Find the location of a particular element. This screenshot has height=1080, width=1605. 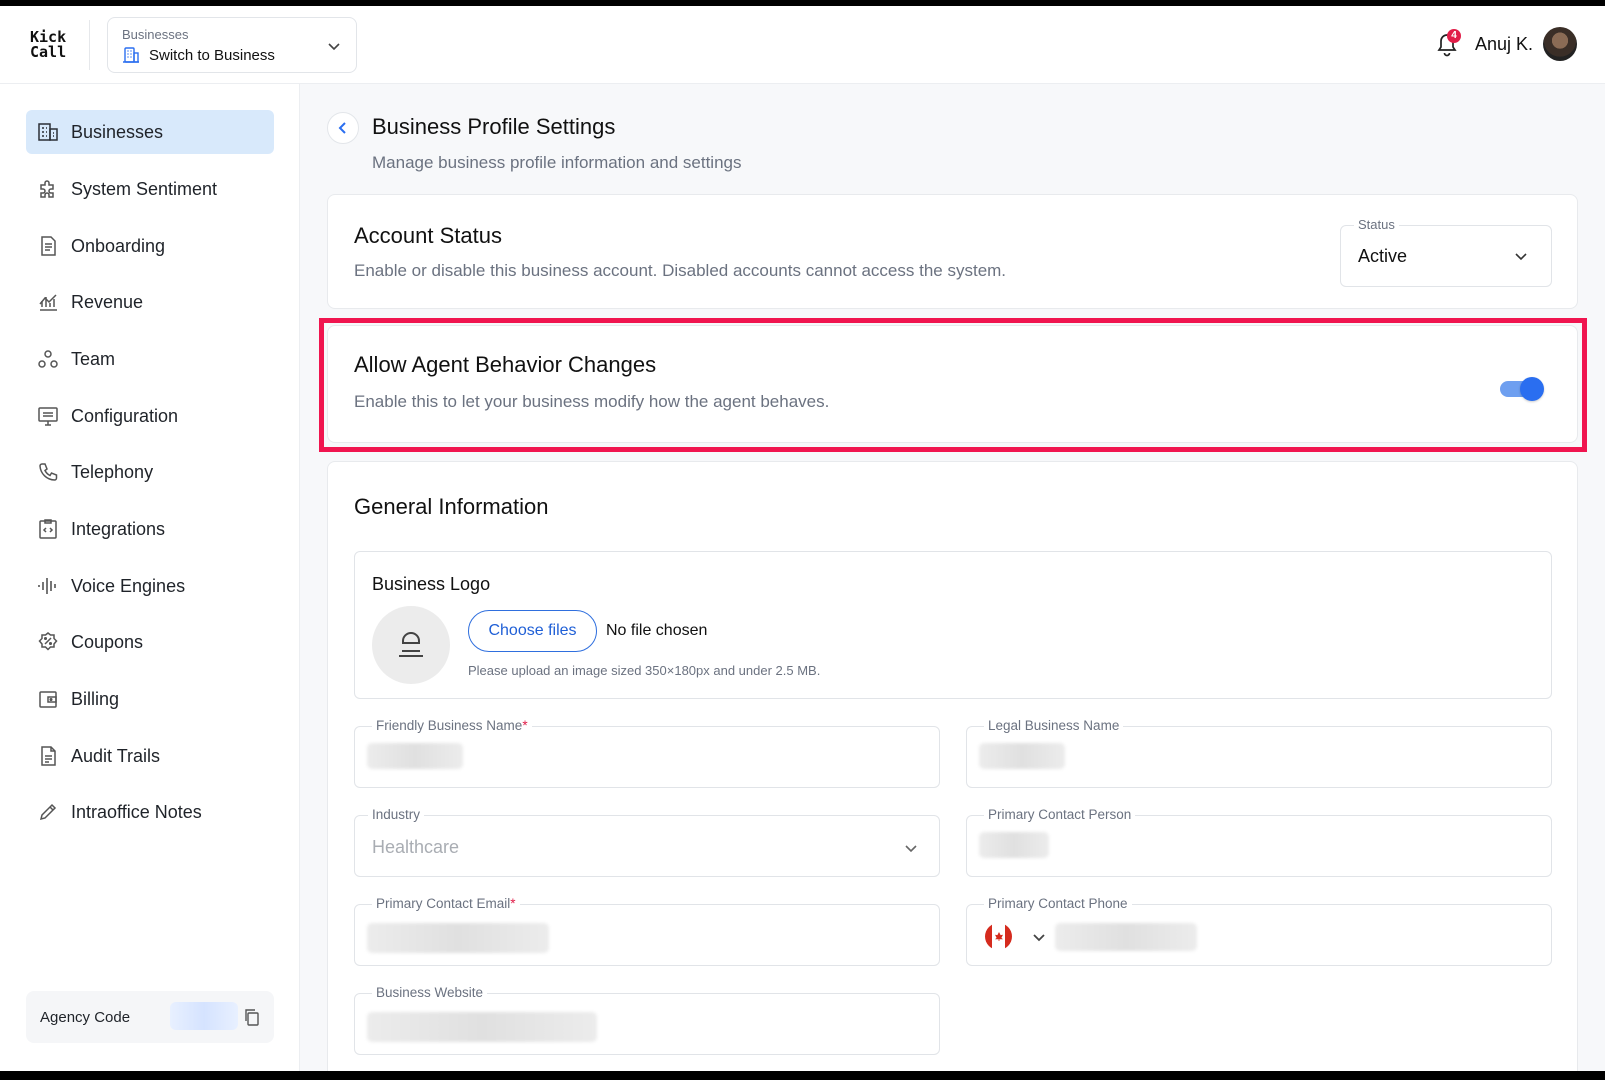

phone-icon is located at coordinates (48, 472).